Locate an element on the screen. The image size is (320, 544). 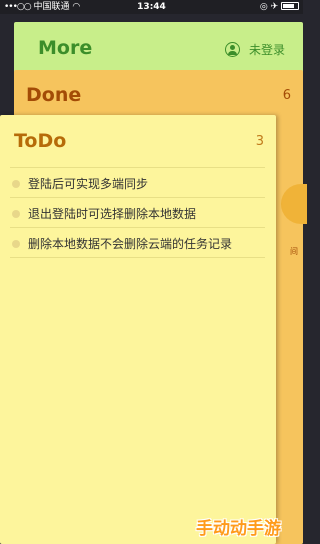
todo-item: 退出登陆时可选择删除本地数据 is located at coordinates (137, 212).